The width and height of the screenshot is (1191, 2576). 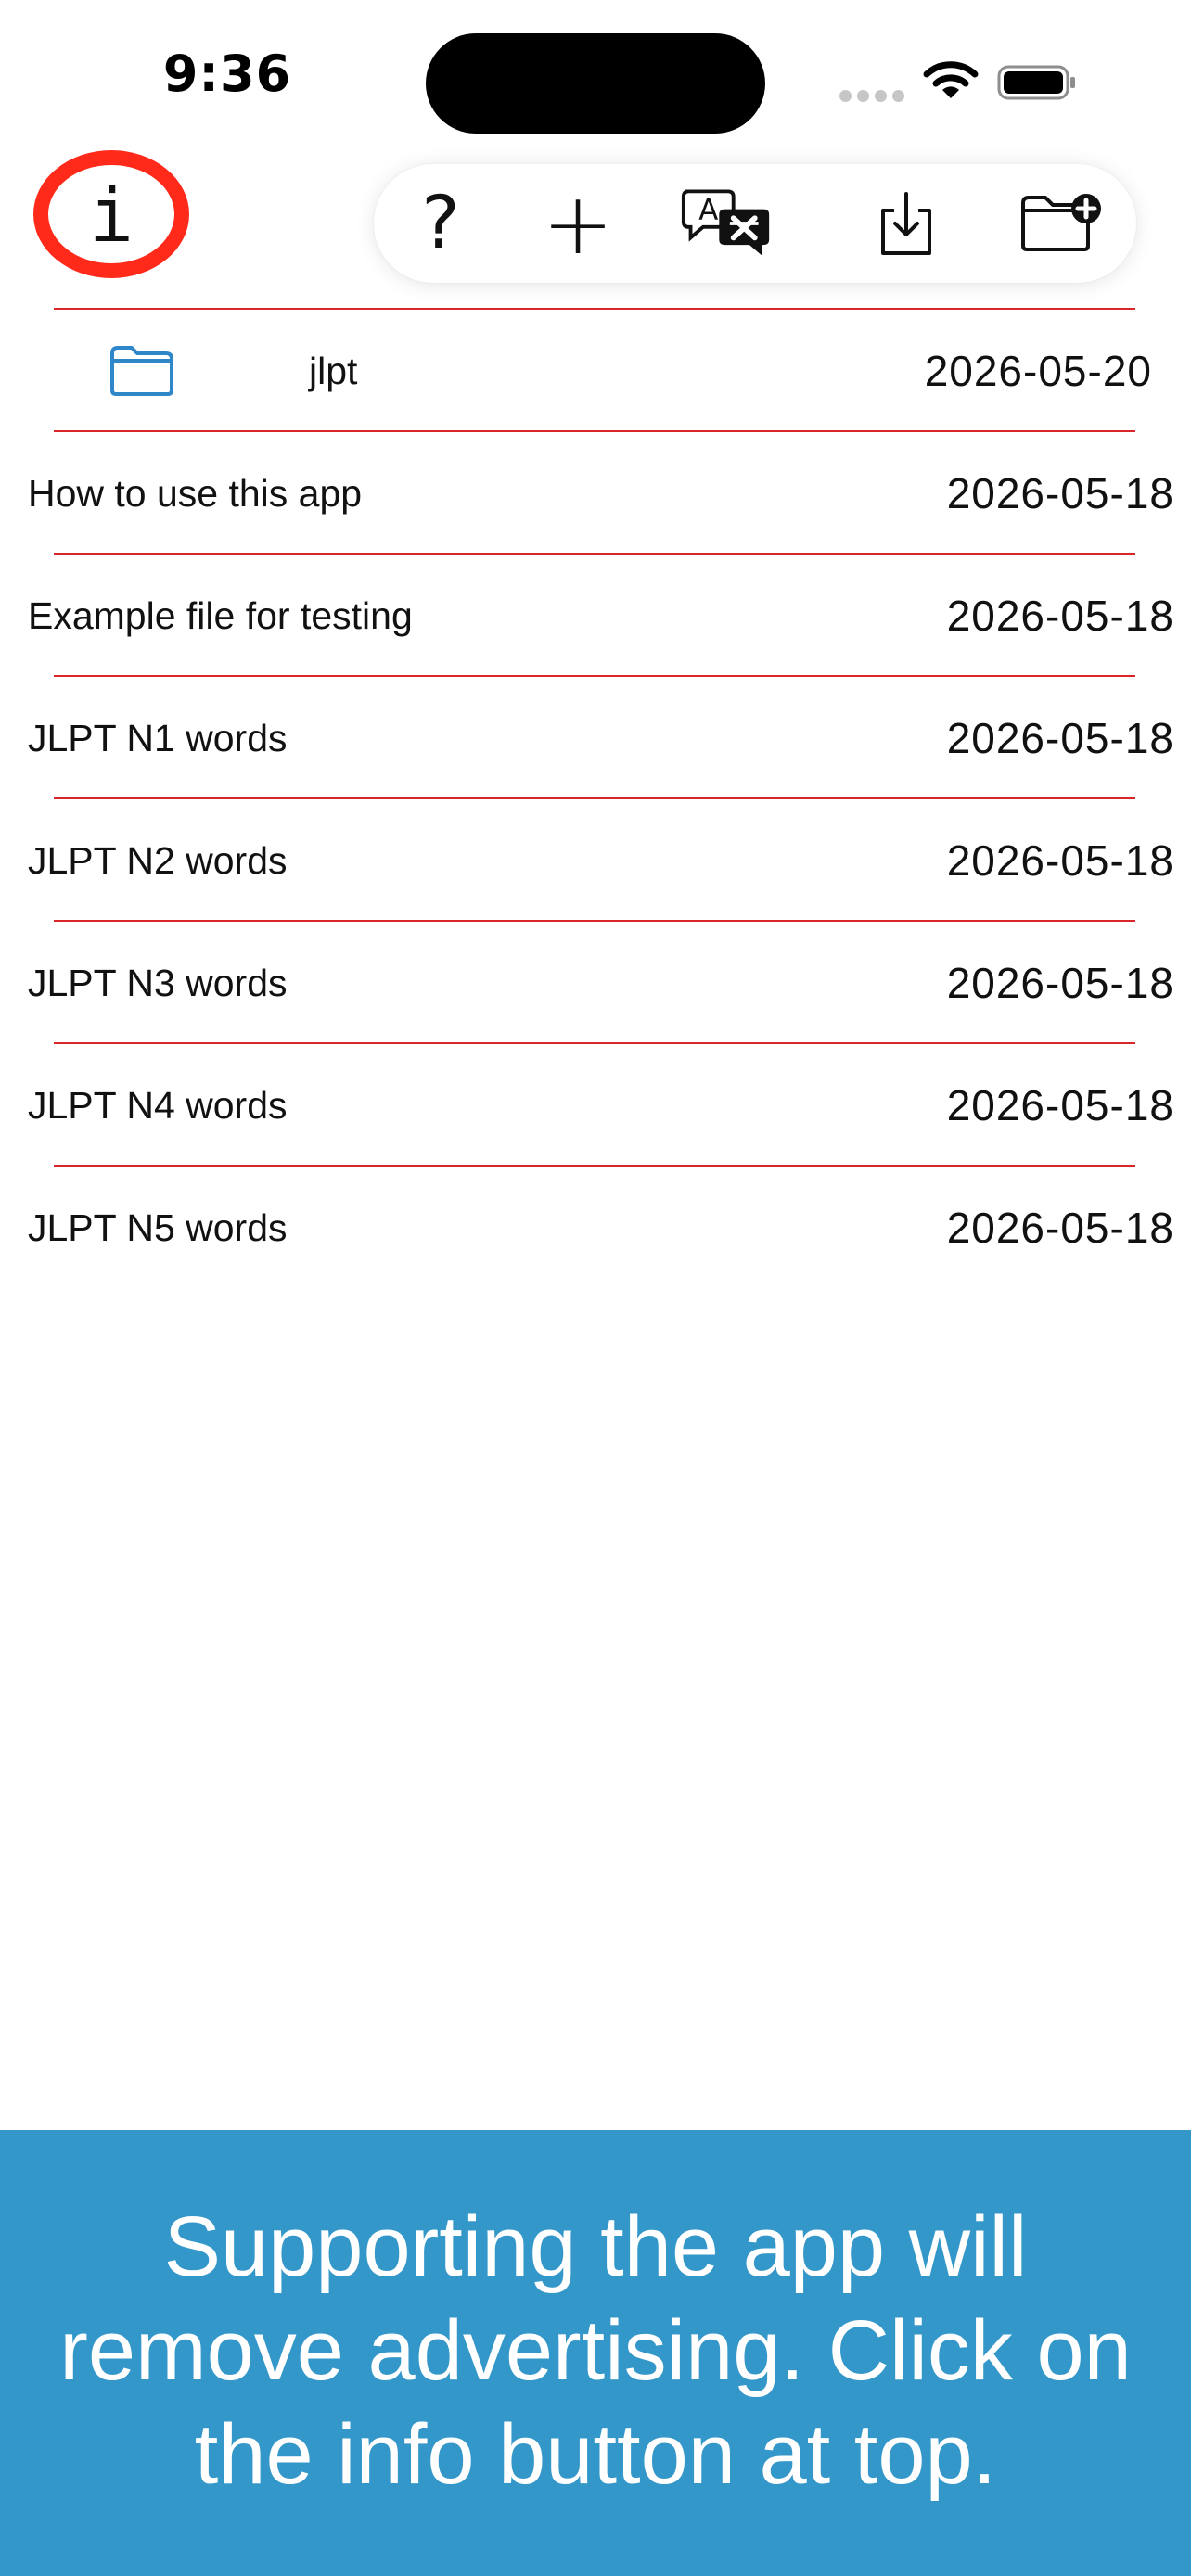 I want to click on toolbar: ? + A, so click(x=755, y=223).